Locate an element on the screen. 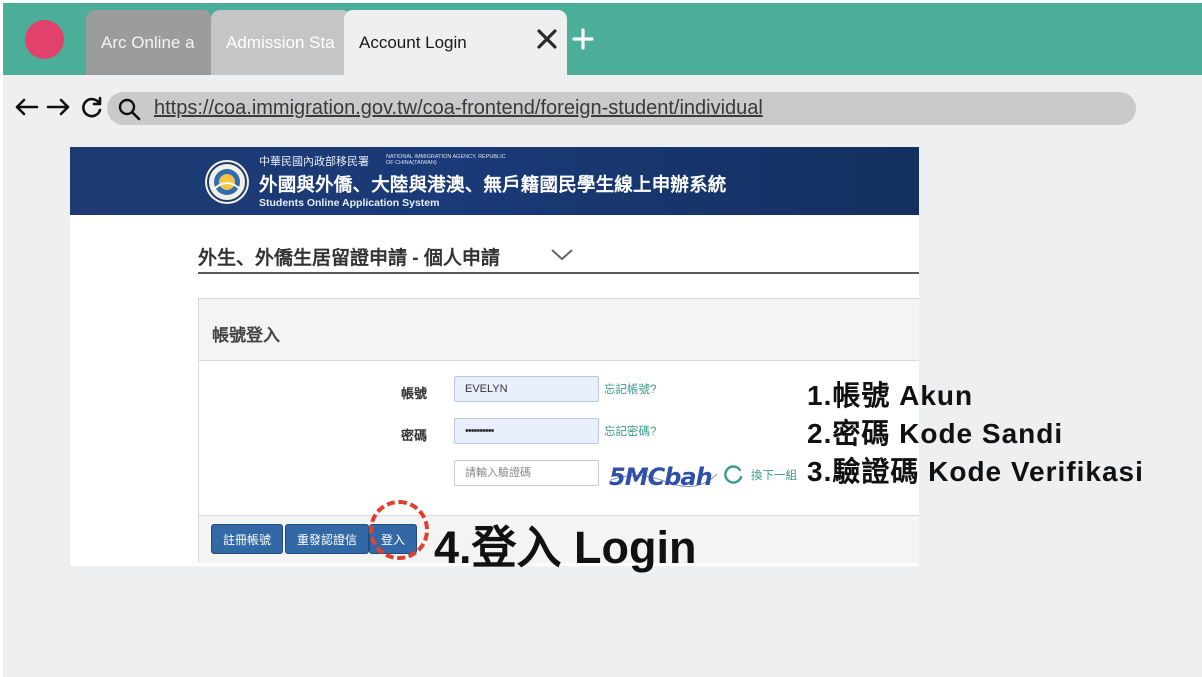 The image size is (1202, 677). register-button: 註冊帳號 is located at coordinates (247, 539).